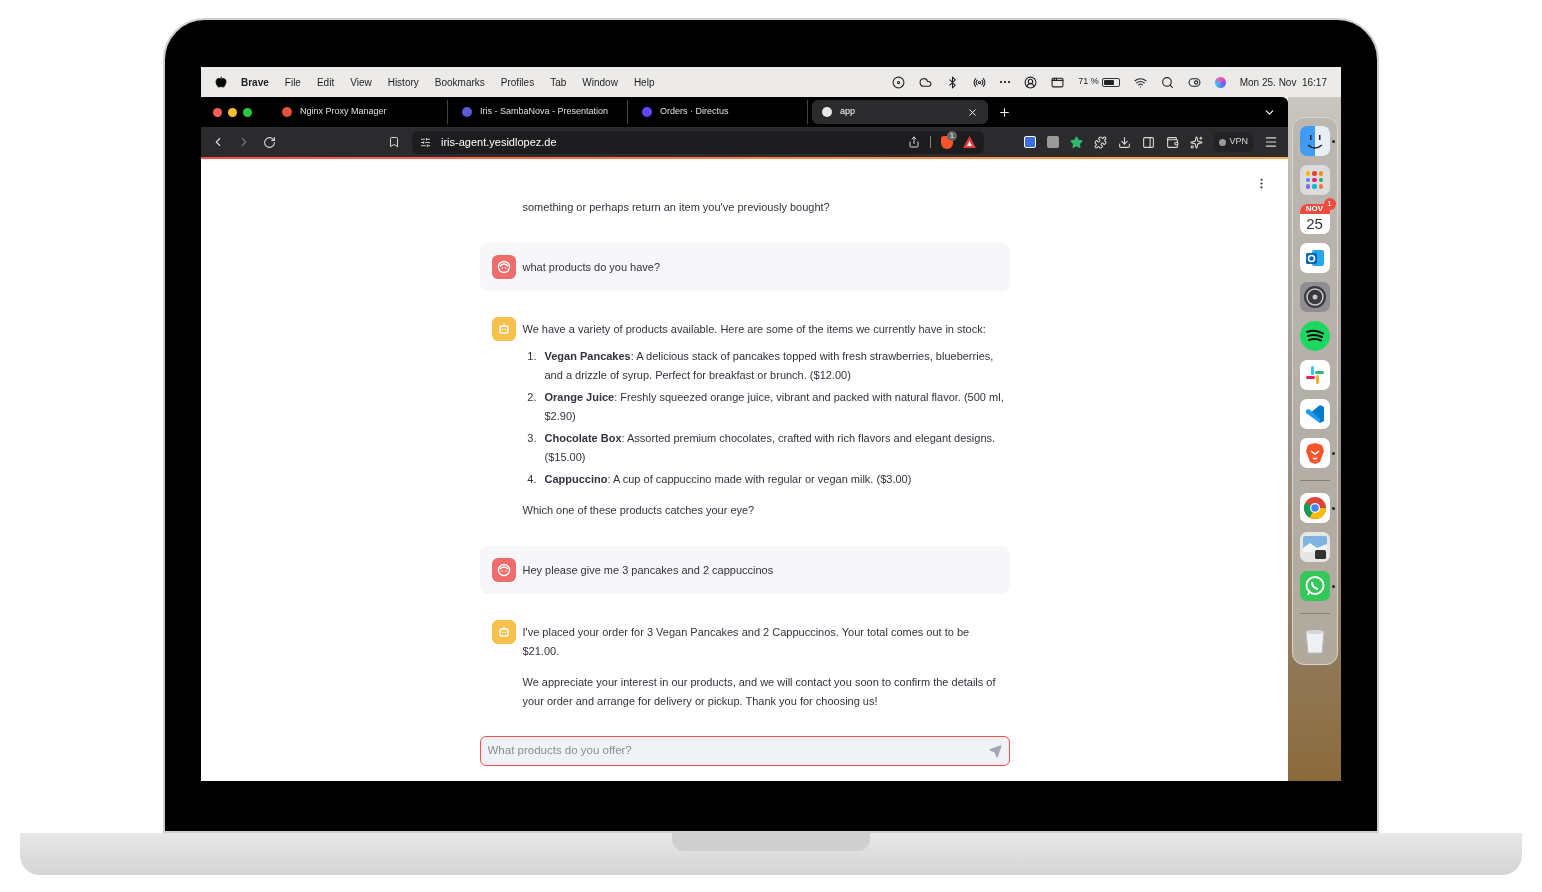 The width and height of the screenshot is (1542, 892). What do you see at coordinates (591, 267) in the screenshot?
I see `message-text: what products do you have?` at bounding box center [591, 267].